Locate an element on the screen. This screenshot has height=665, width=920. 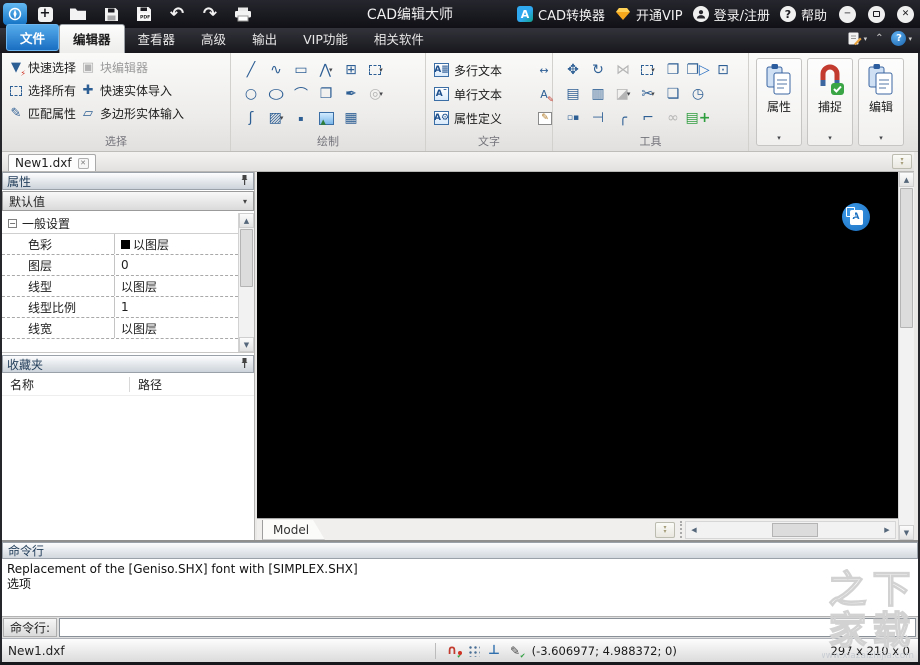
ribbon-help-button: ? ▾ is located at coordinates (901, 38).